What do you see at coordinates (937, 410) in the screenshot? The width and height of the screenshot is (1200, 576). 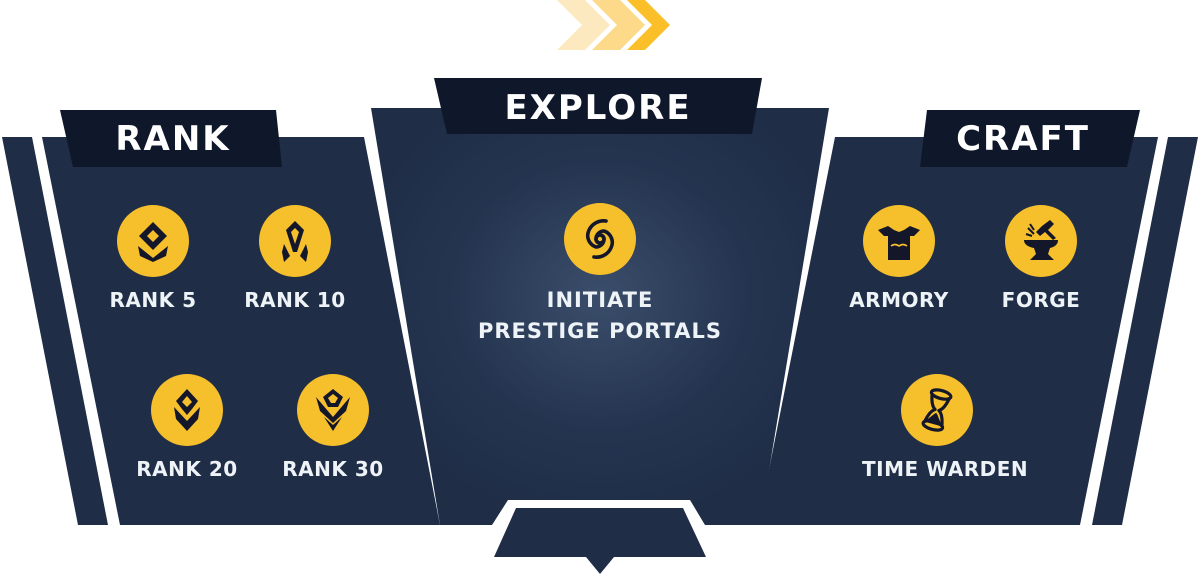 I see `hourglass-icon` at bounding box center [937, 410].